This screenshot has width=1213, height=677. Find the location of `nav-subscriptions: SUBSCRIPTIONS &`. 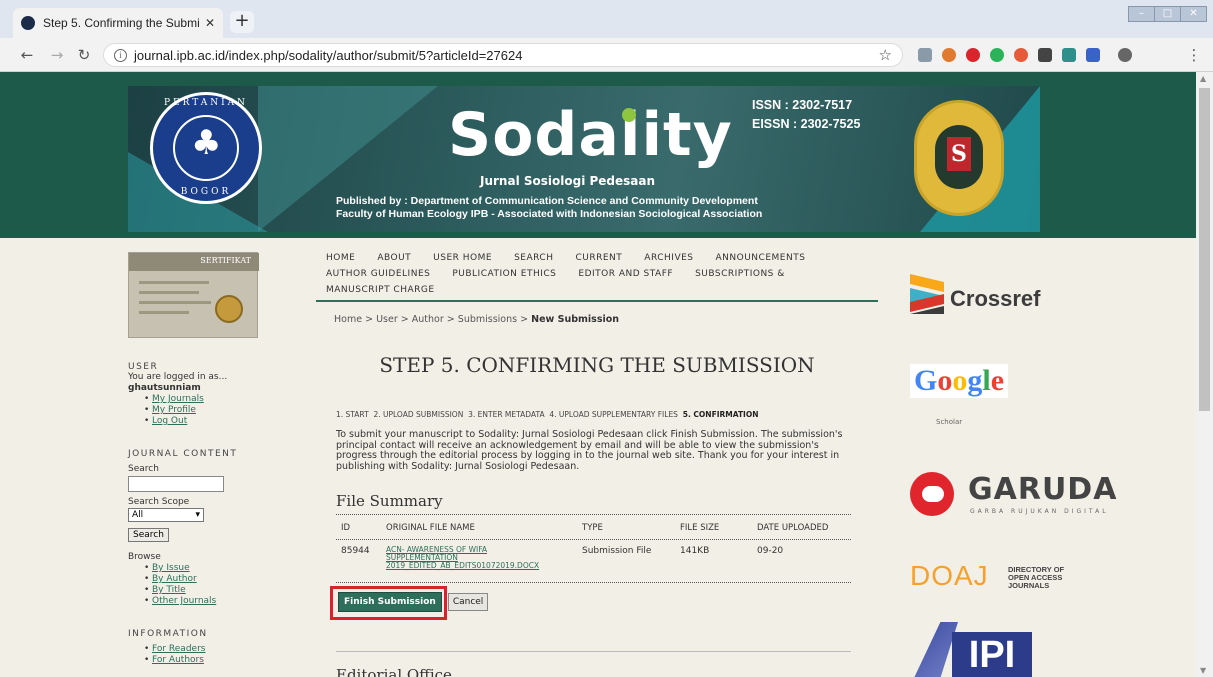

nav-subscriptions: SUBSCRIPTIONS & is located at coordinates (740, 274).